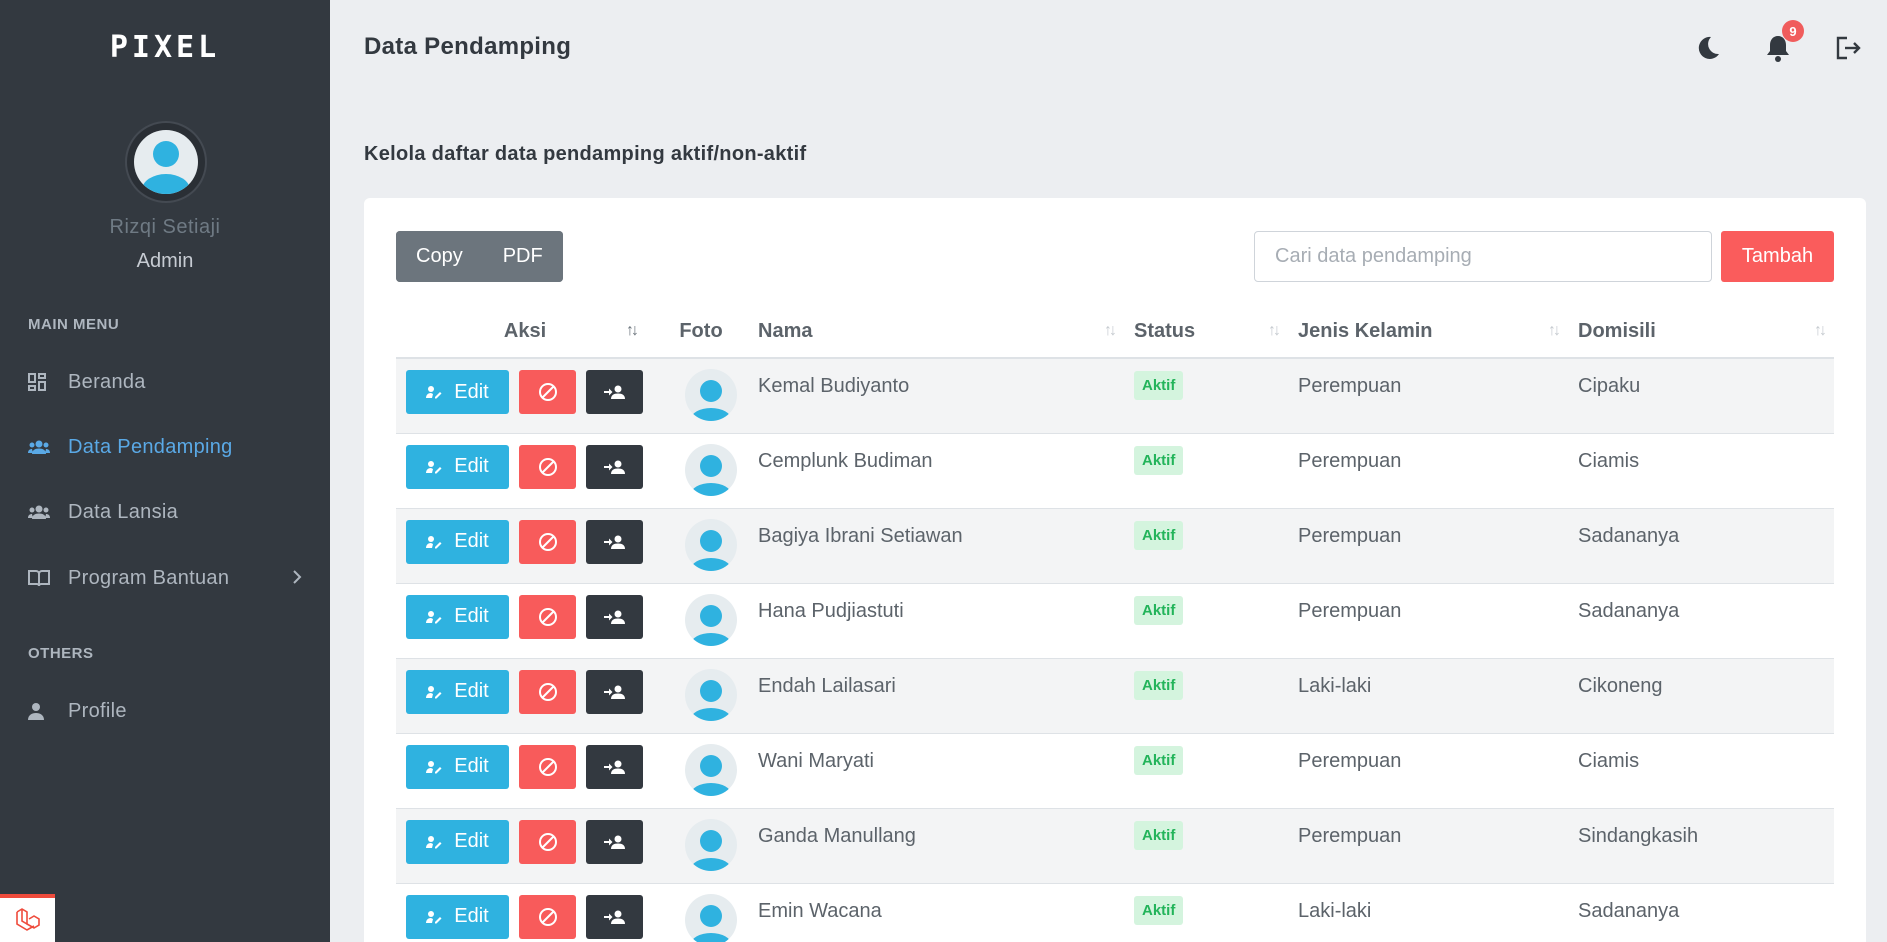 The width and height of the screenshot is (1887, 942). Describe the element at coordinates (936, 396) in the screenshot. I see `name-cell: Kemal Budiyanto` at that location.